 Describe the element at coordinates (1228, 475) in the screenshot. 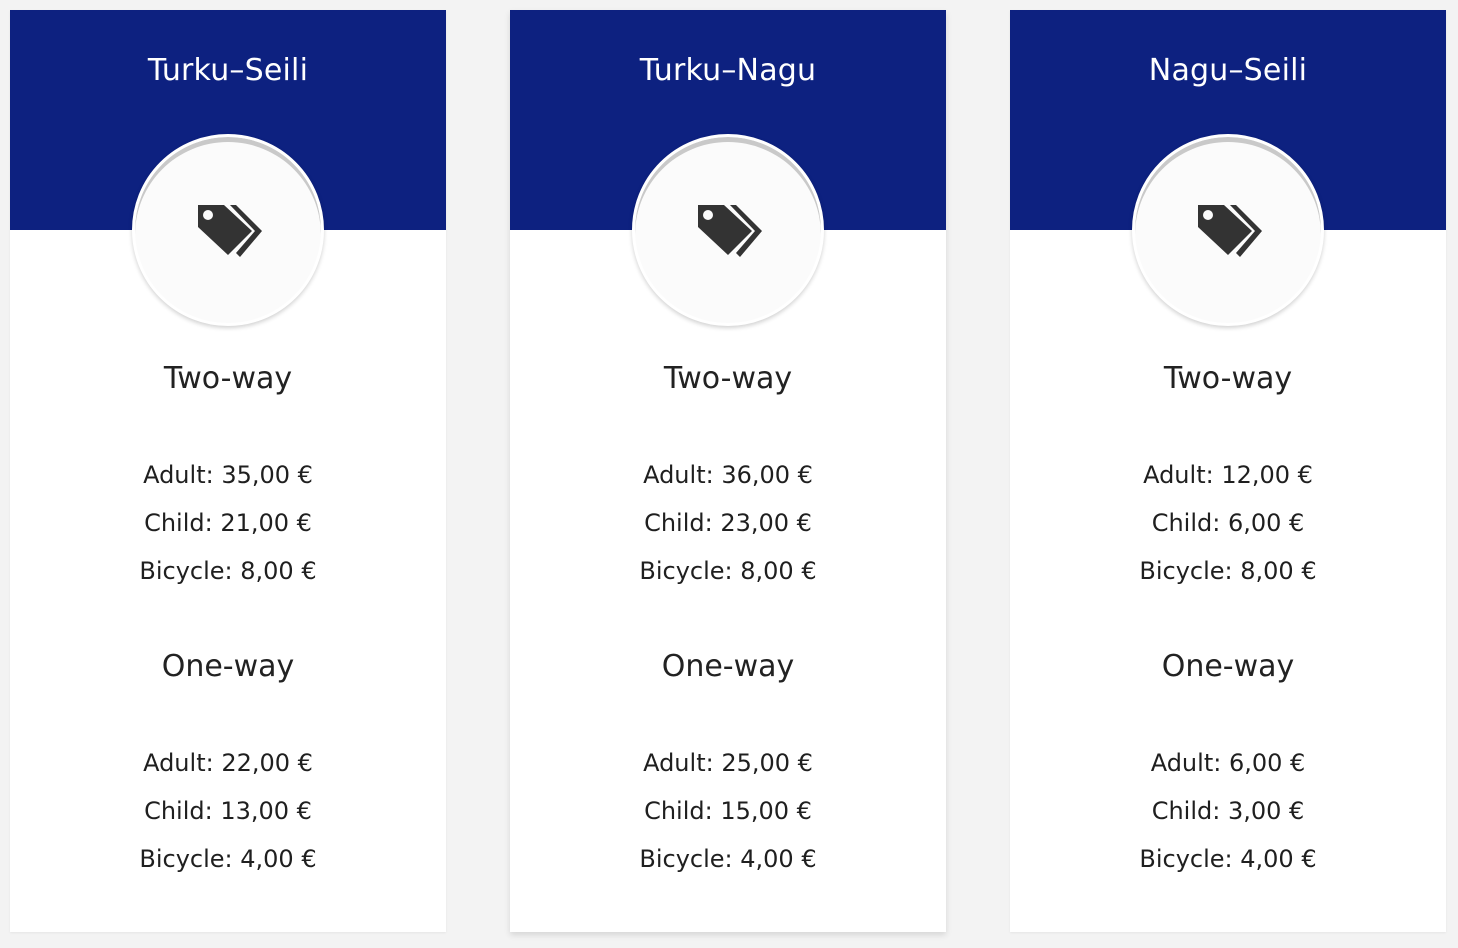

I see `two-way-adult-price: Adult: 12,00 €` at that location.